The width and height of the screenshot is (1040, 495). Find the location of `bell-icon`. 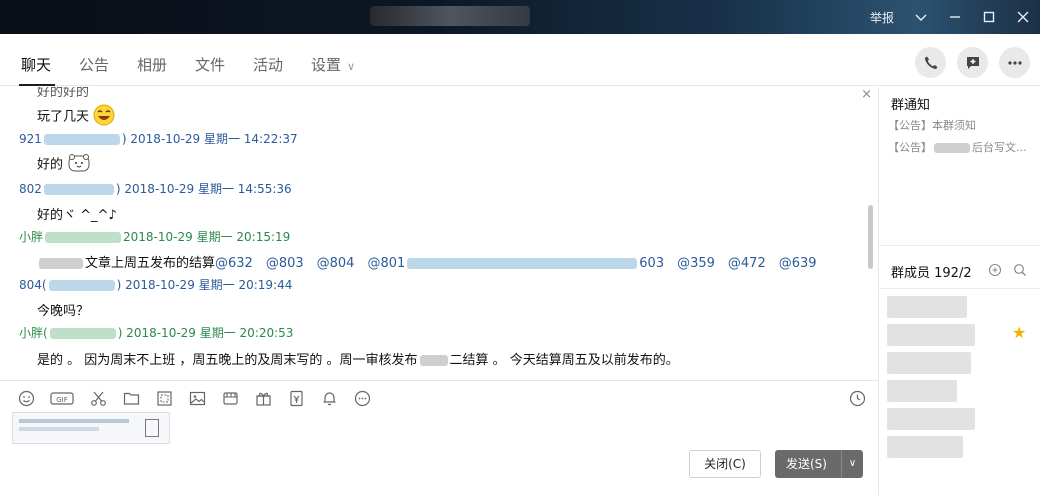

bell-icon is located at coordinates (329, 398).